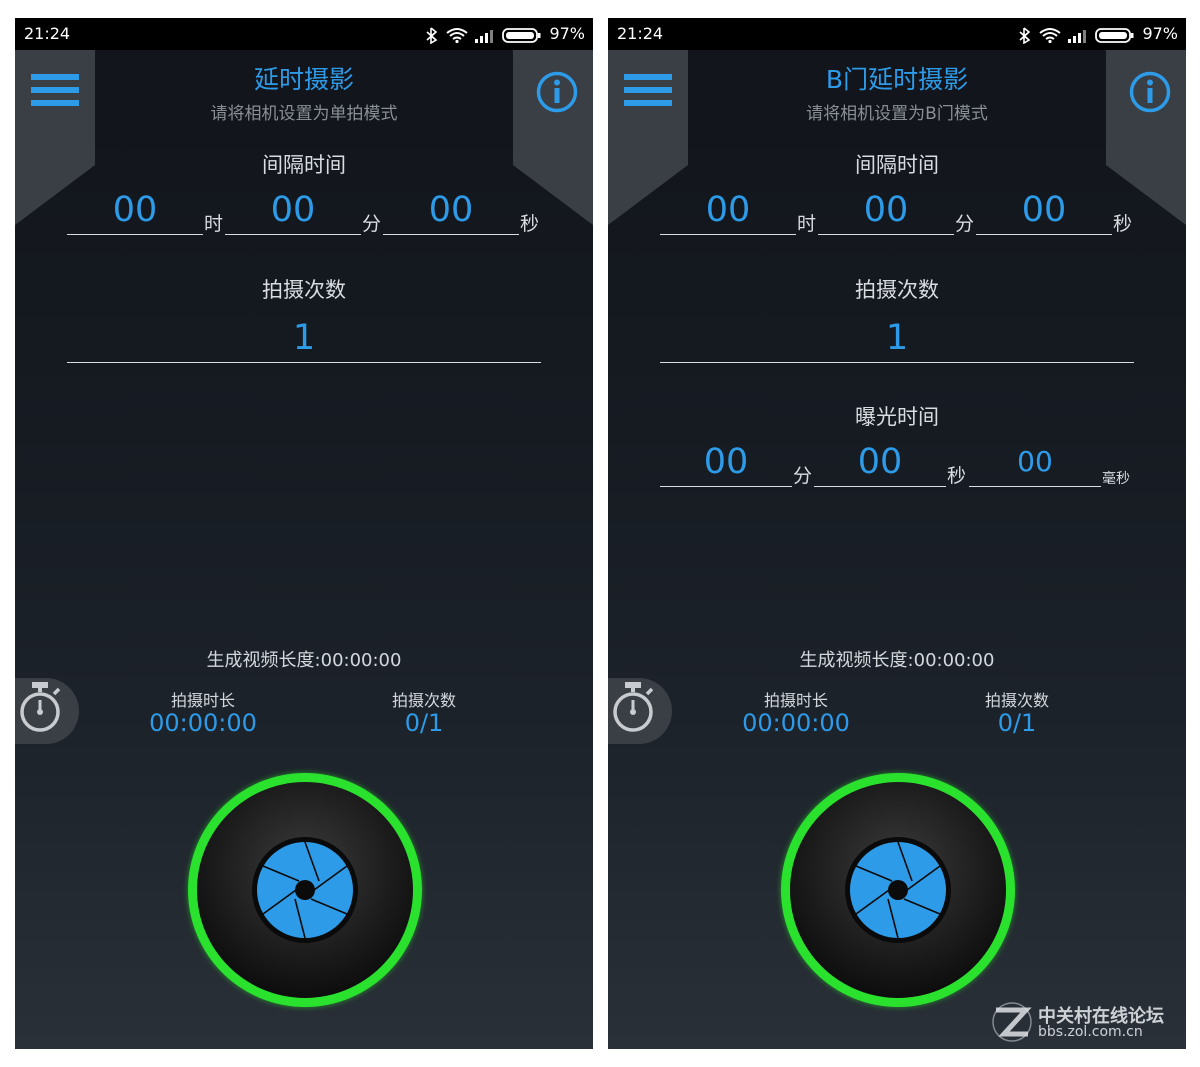  What do you see at coordinates (880, 464) in the screenshot?
I see `exposure-seconds-input: 00` at bounding box center [880, 464].